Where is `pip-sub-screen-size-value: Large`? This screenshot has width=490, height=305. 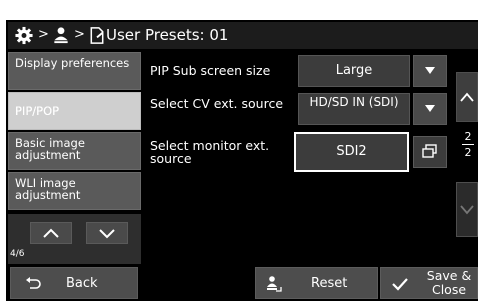
pip-sub-screen-size-value: Large is located at coordinates (354, 70).